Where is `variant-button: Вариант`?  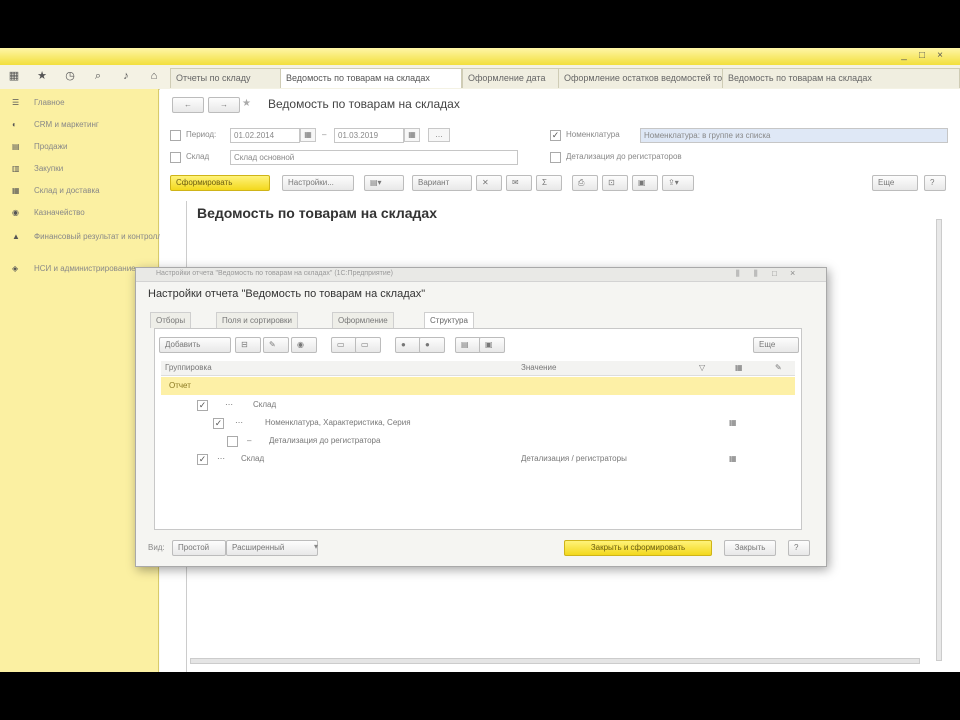 variant-button: Вариант is located at coordinates (442, 183).